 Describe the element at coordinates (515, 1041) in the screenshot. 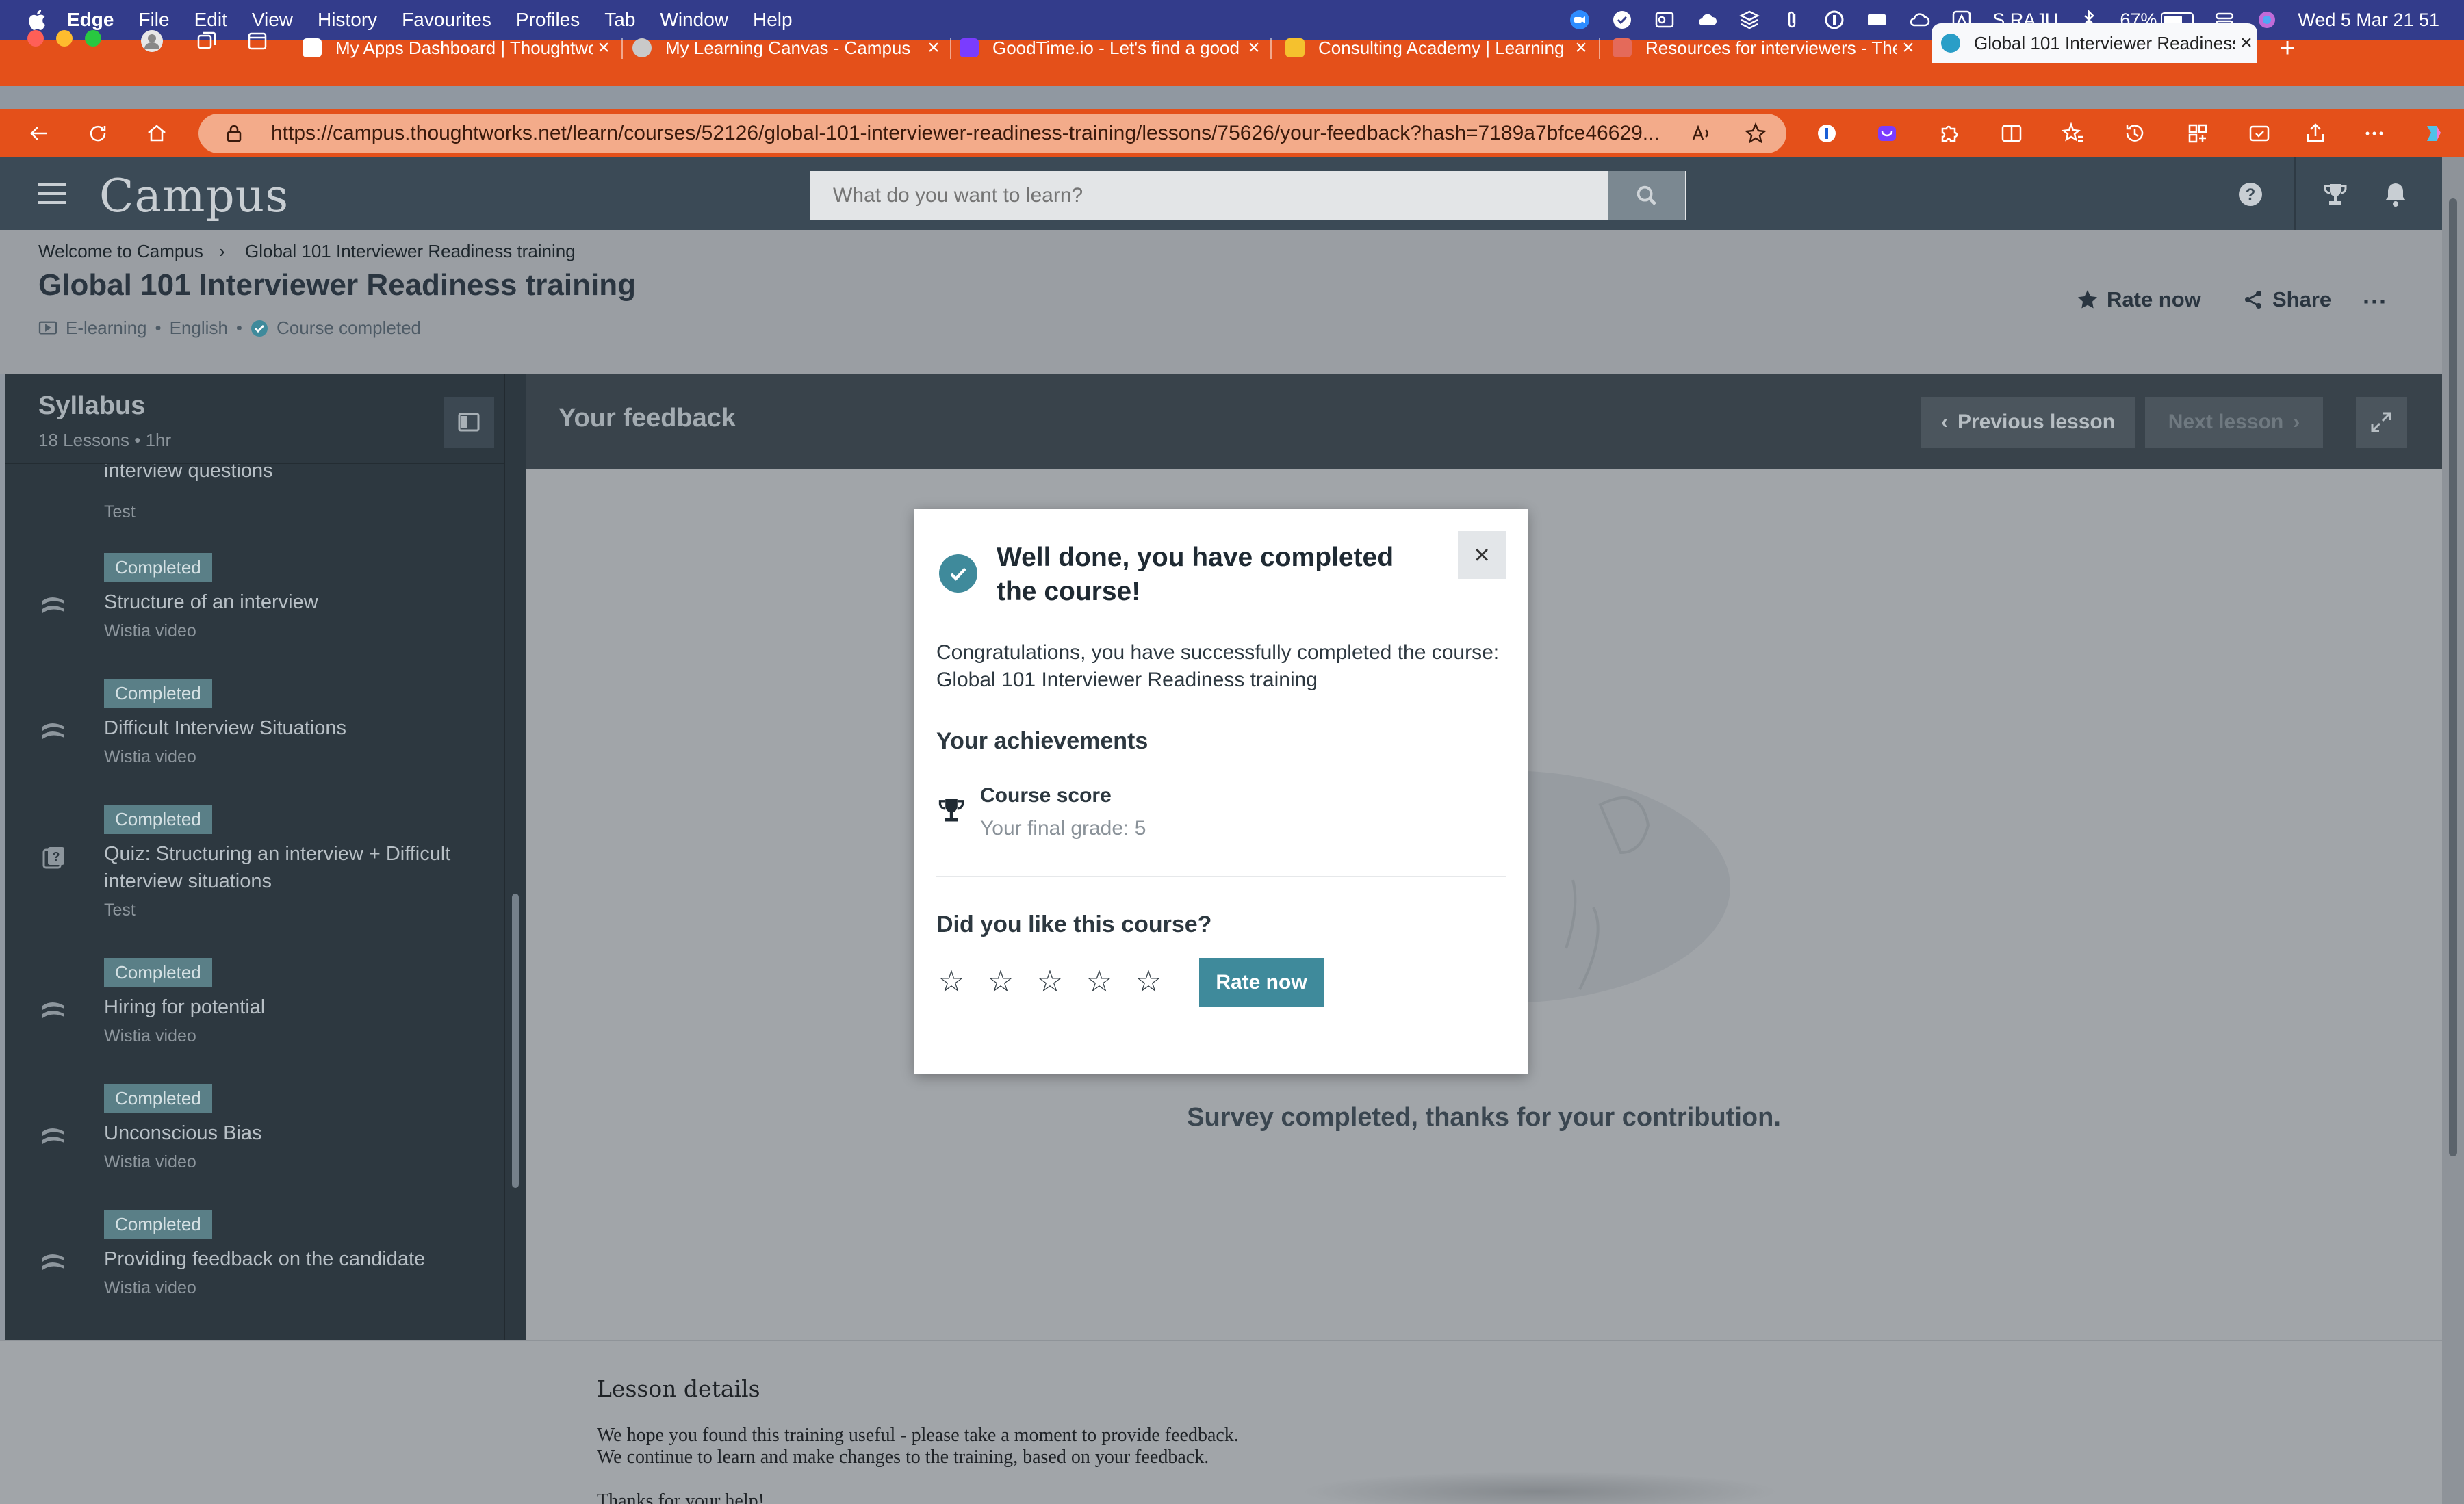

I see `sidebar-scrollbar-thumb` at that location.